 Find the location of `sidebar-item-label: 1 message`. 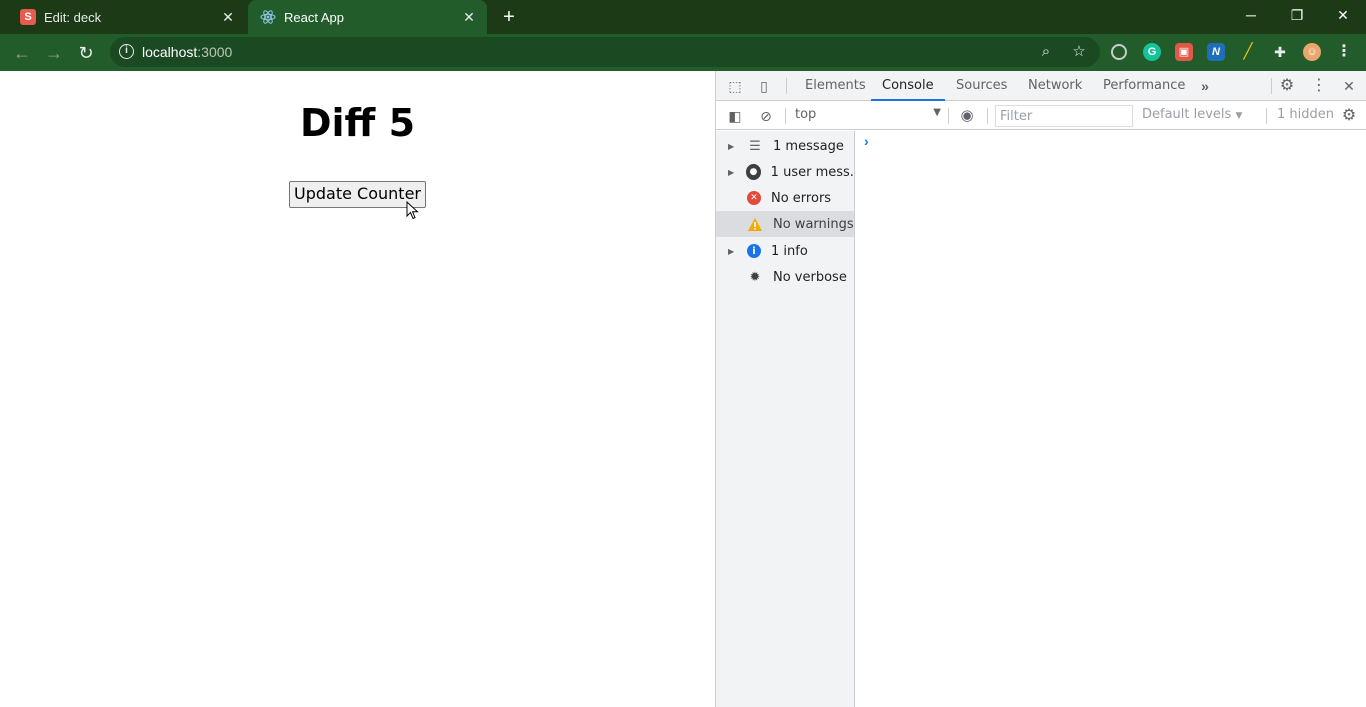

sidebar-item-label: 1 message is located at coordinates (808, 146).